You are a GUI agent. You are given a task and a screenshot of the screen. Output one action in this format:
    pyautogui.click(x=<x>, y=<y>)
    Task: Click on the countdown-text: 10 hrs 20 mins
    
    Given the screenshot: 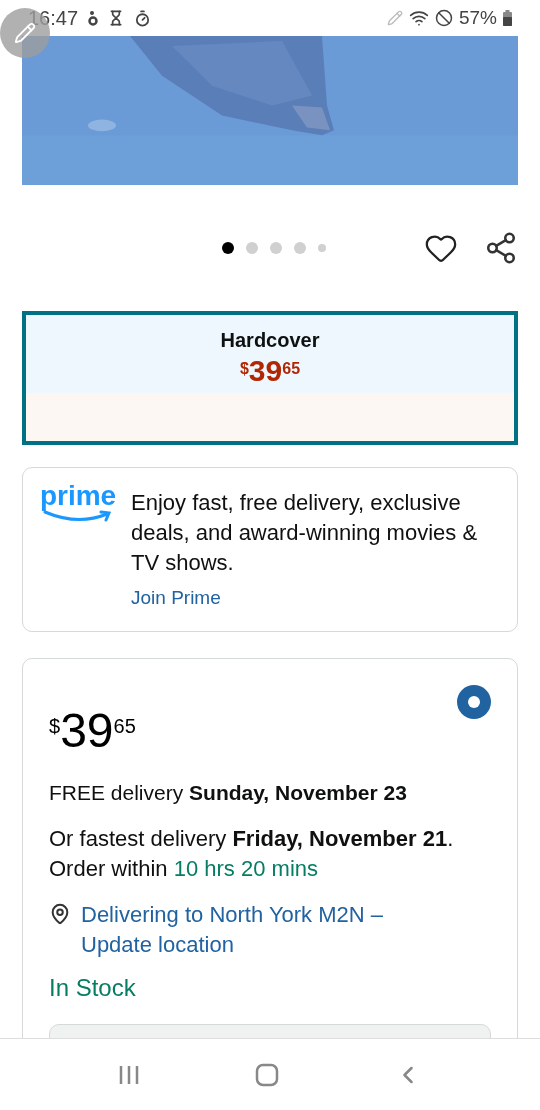 What is the action you would take?
    pyautogui.click(x=245, y=868)
    